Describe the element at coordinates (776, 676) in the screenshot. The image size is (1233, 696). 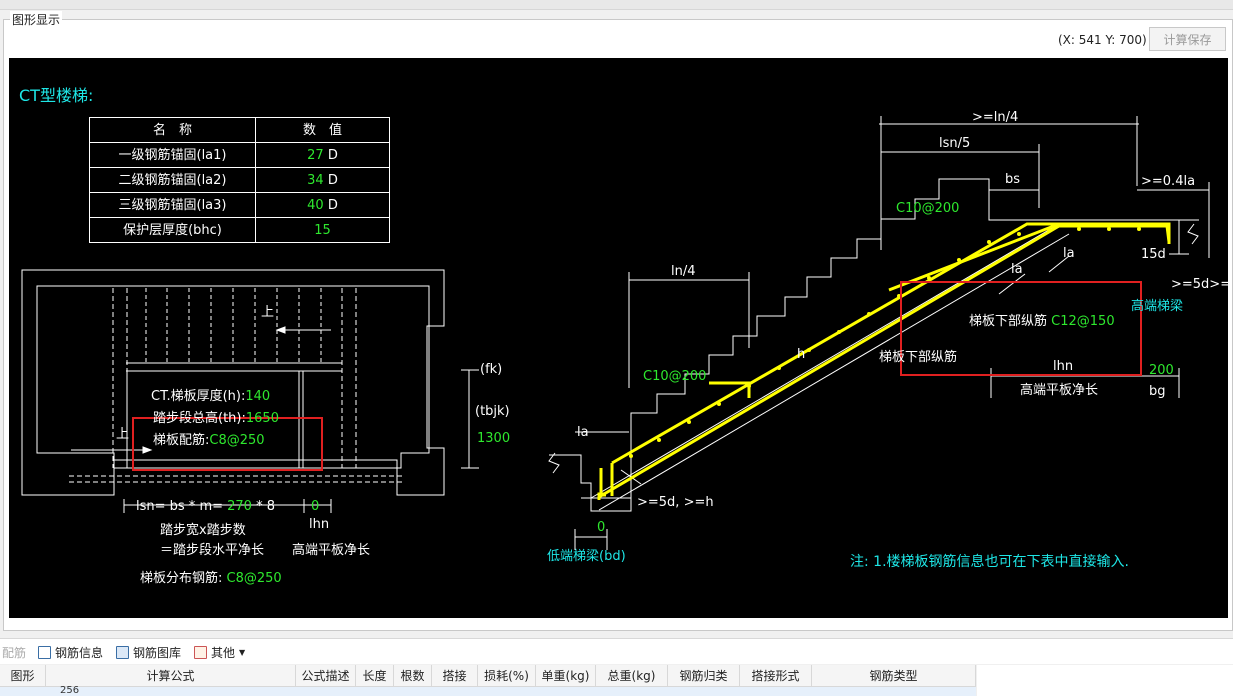
I see `col-header: 搭接形式` at that location.